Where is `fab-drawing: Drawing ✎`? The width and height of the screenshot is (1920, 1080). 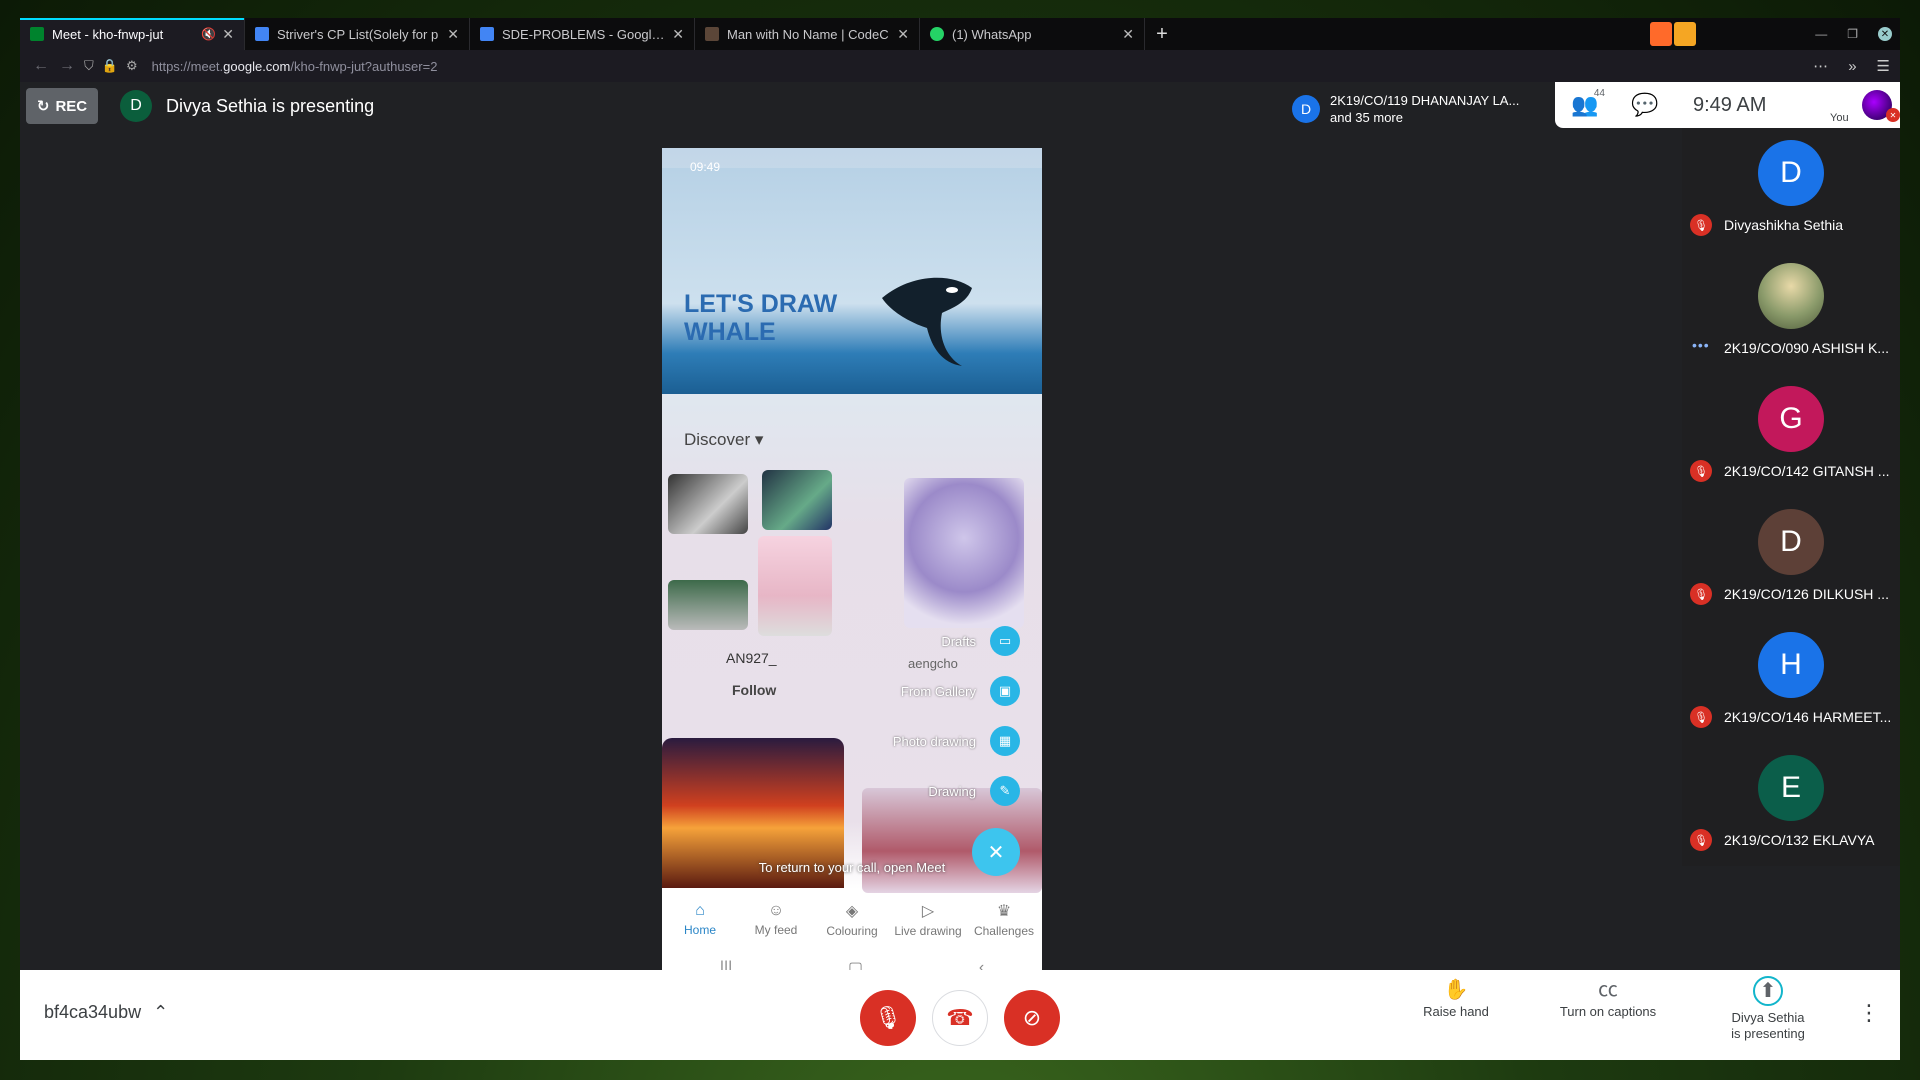
fab-drawing: Drawing ✎ is located at coordinates (974, 791).